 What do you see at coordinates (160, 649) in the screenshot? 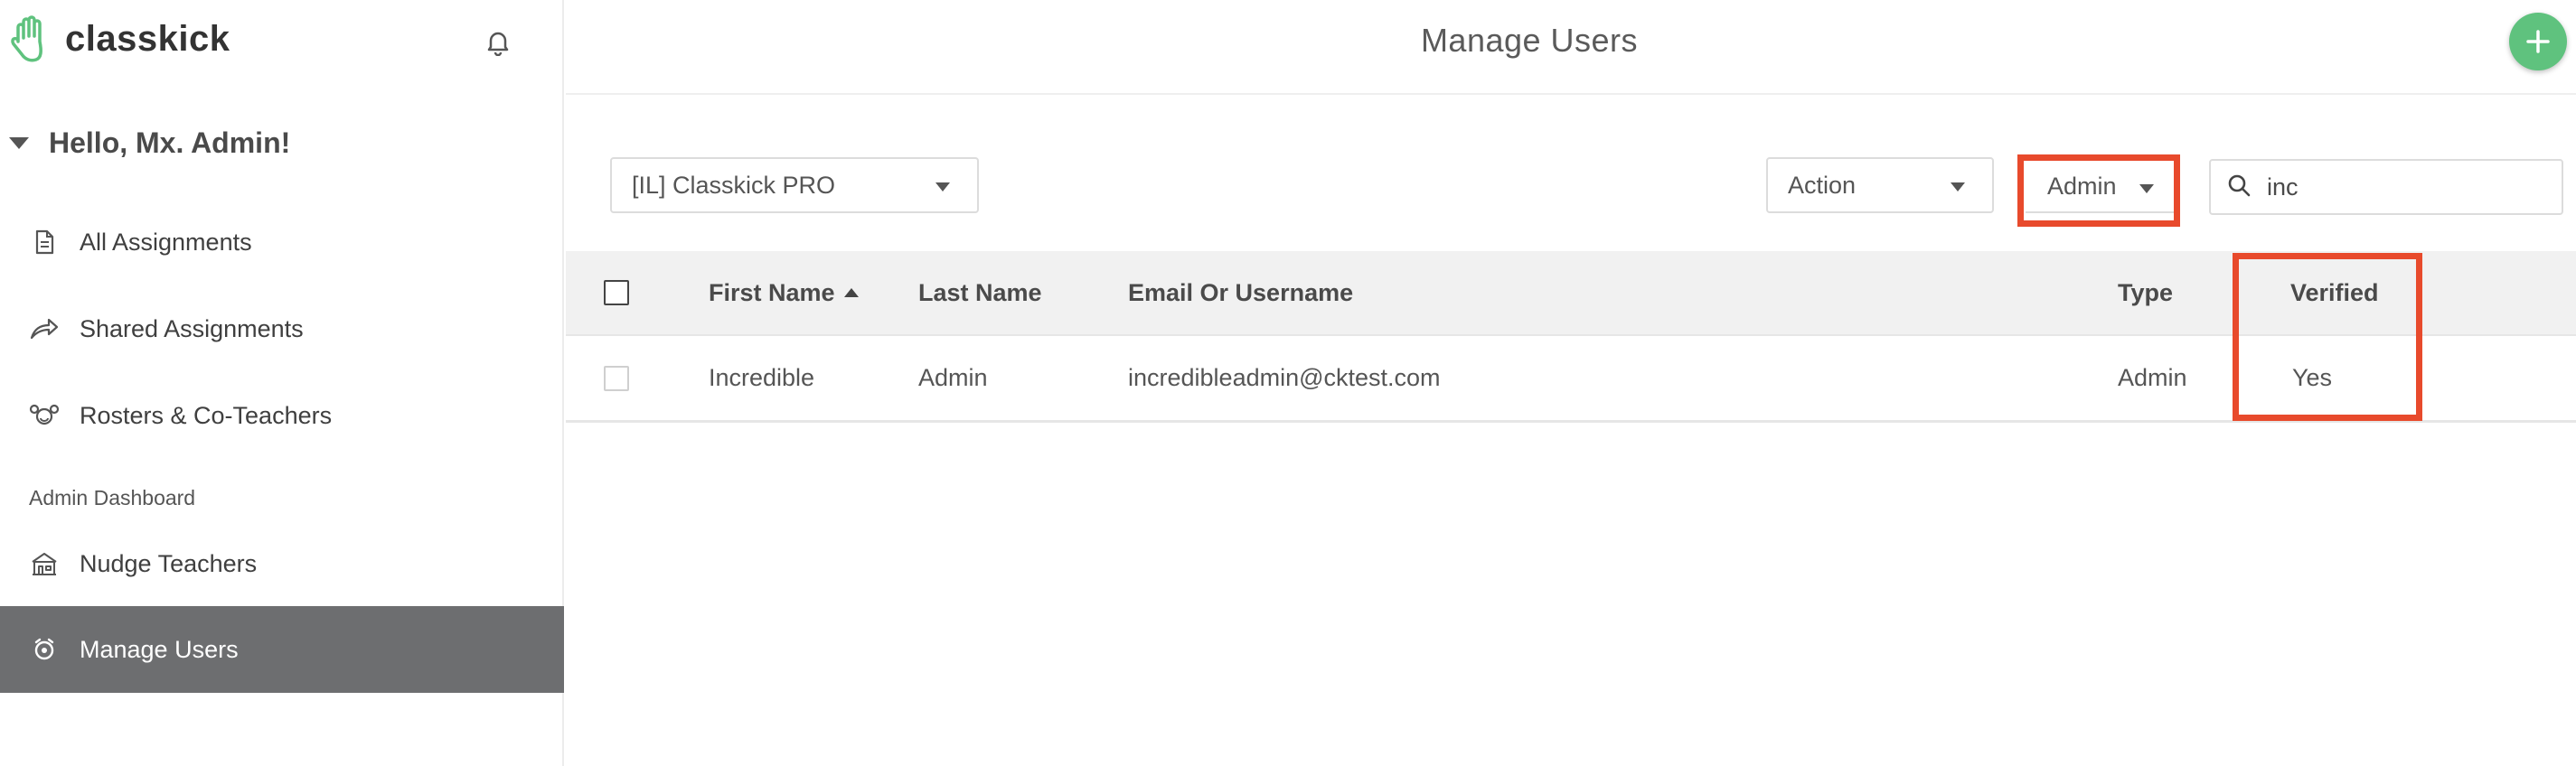
I see `sidebar-item-label: Manage Users` at bounding box center [160, 649].